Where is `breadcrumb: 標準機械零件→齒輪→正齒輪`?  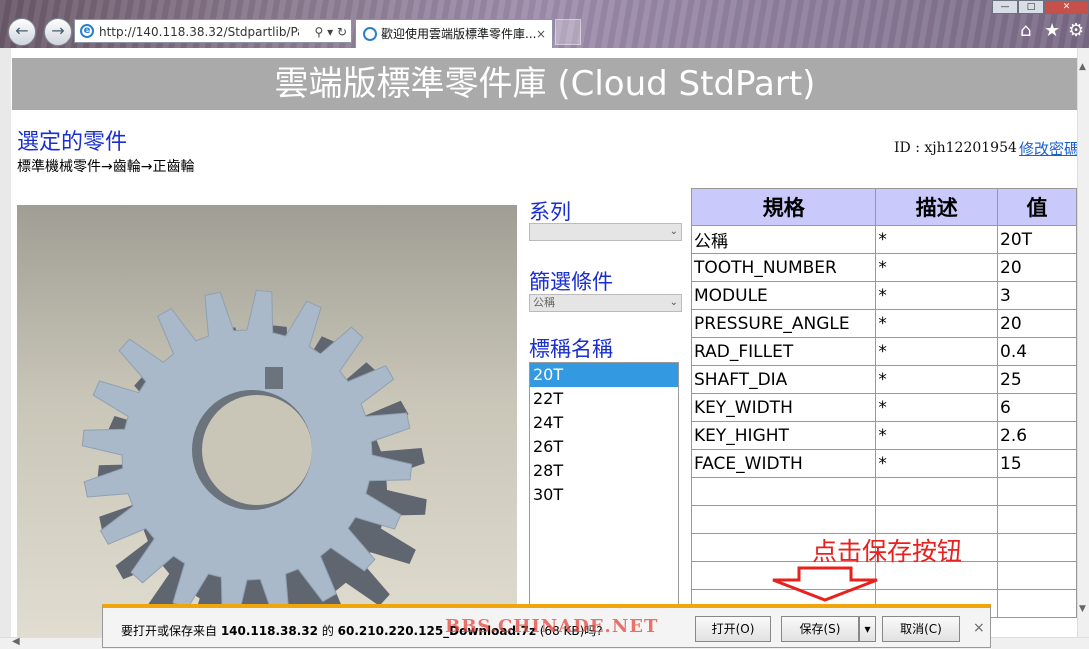
breadcrumb: 標準機械零件→齒輪→正齒輪 is located at coordinates (106, 167).